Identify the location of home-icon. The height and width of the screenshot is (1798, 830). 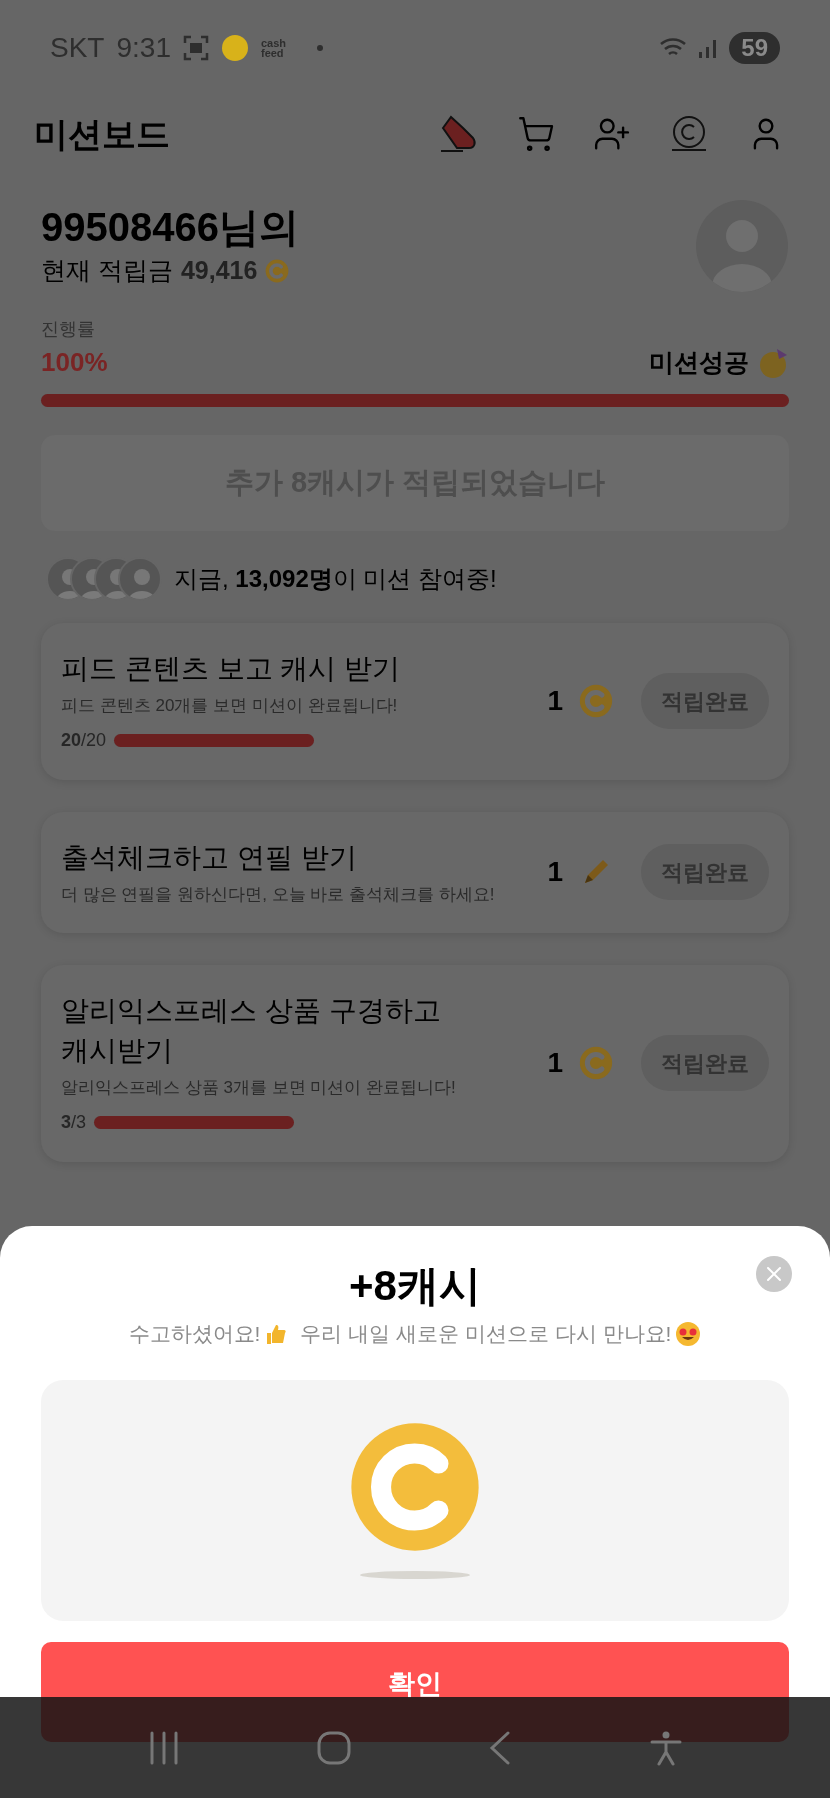
(333, 1747).